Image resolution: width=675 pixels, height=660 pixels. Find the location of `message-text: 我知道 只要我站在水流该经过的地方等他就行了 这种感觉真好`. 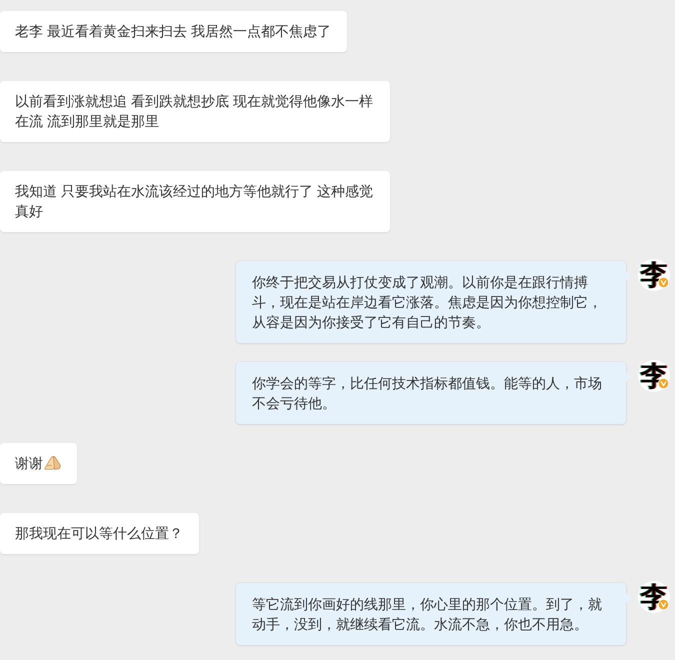

message-text: 我知道 只要我站在水流该经过的地方等他就行了 这种感觉真好 is located at coordinates (194, 201).